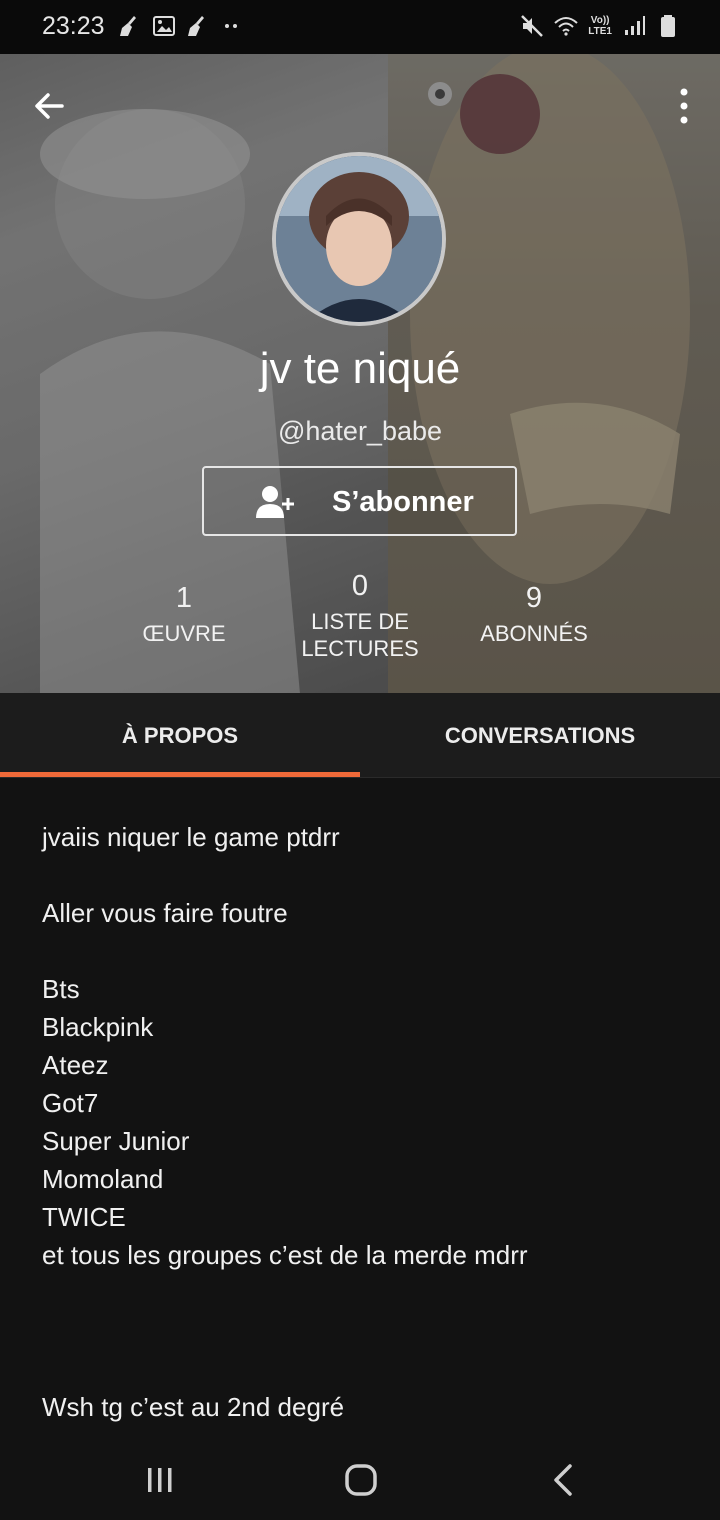 The width and height of the screenshot is (720, 1520). What do you see at coordinates (160, 1480) in the screenshot?
I see `recent-apps-icon` at bounding box center [160, 1480].